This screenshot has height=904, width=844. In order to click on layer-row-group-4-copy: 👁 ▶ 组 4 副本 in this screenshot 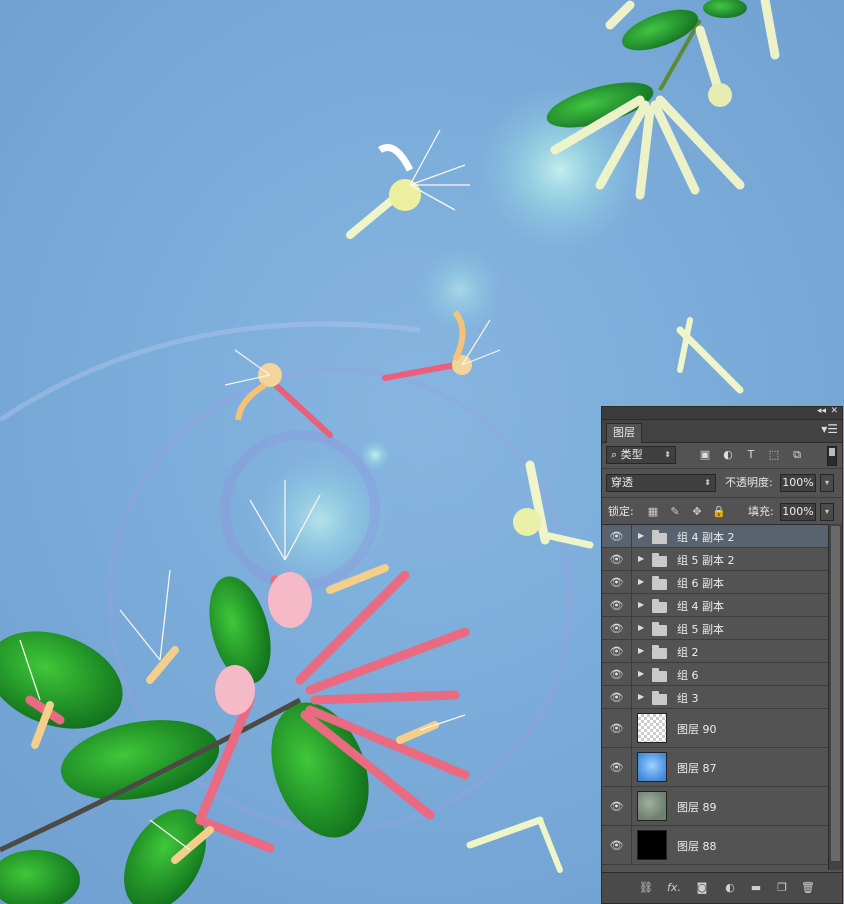, I will do `click(715, 605)`.